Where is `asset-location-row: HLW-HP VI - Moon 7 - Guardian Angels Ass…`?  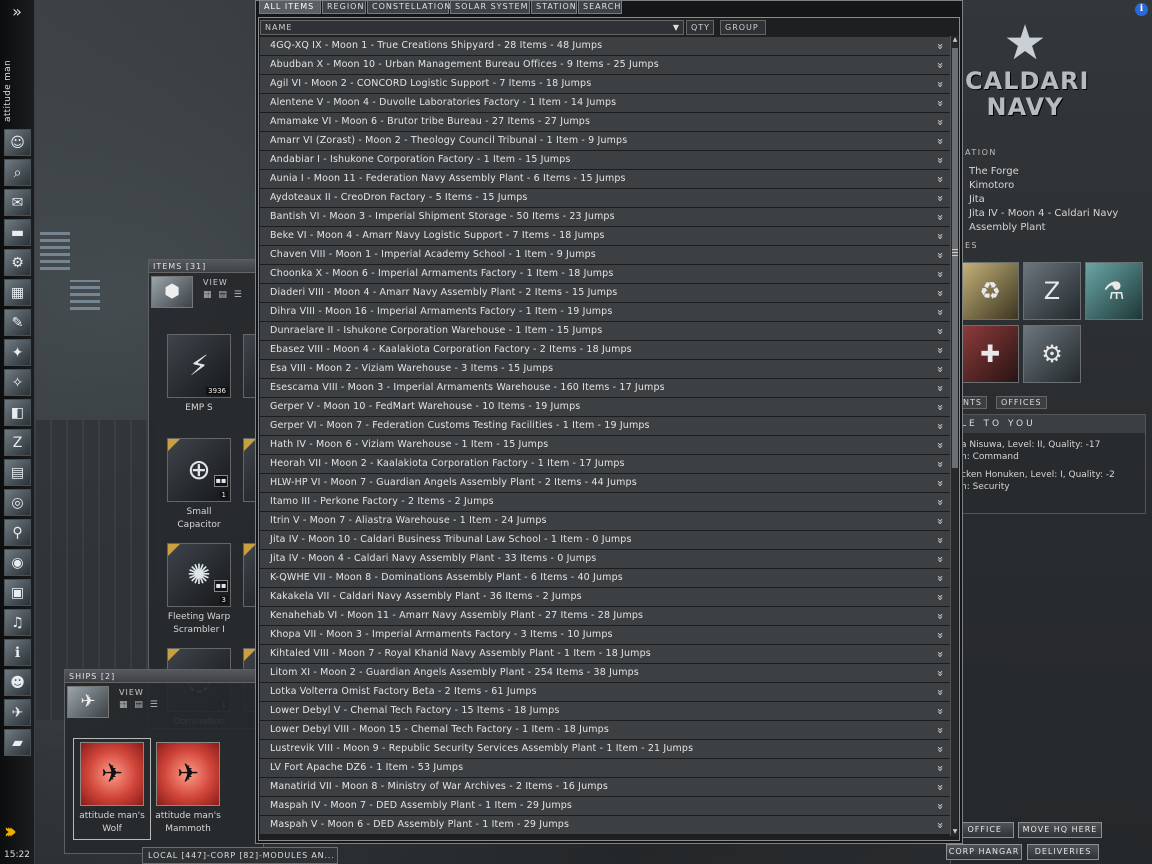 asset-location-row: HLW-HP VI - Moon 7 - Guardian Angels Ass… is located at coordinates (605, 483).